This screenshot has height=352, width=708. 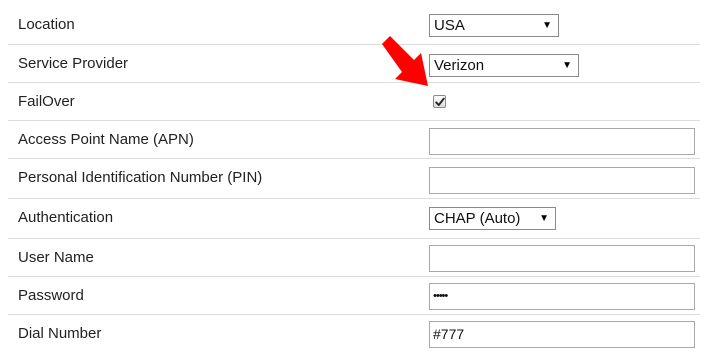 I want to click on service-provider-select: Verizon ▼, so click(x=504, y=65).